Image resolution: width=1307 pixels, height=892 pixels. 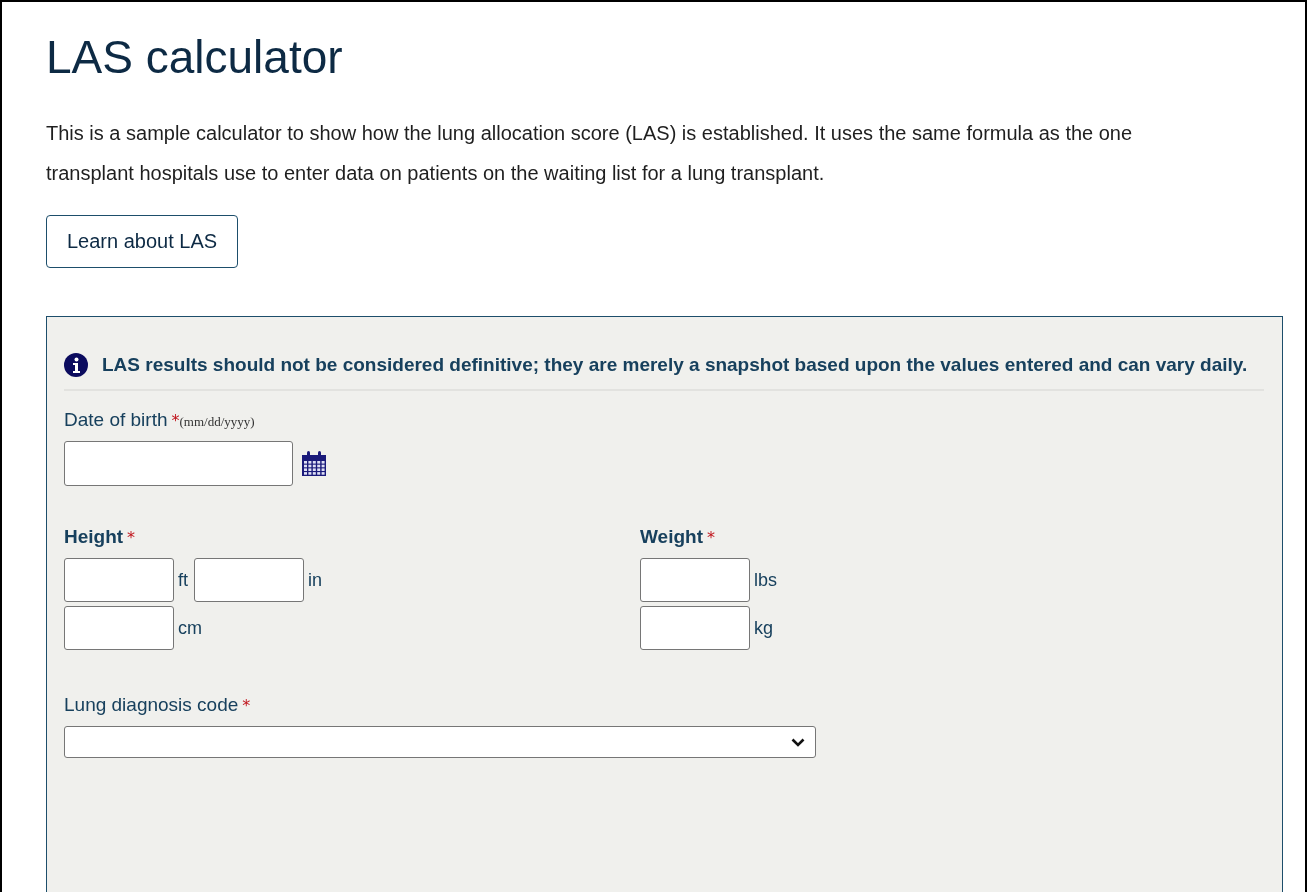 I want to click on diagnosis-dropdown, so click(x=440, y=742).